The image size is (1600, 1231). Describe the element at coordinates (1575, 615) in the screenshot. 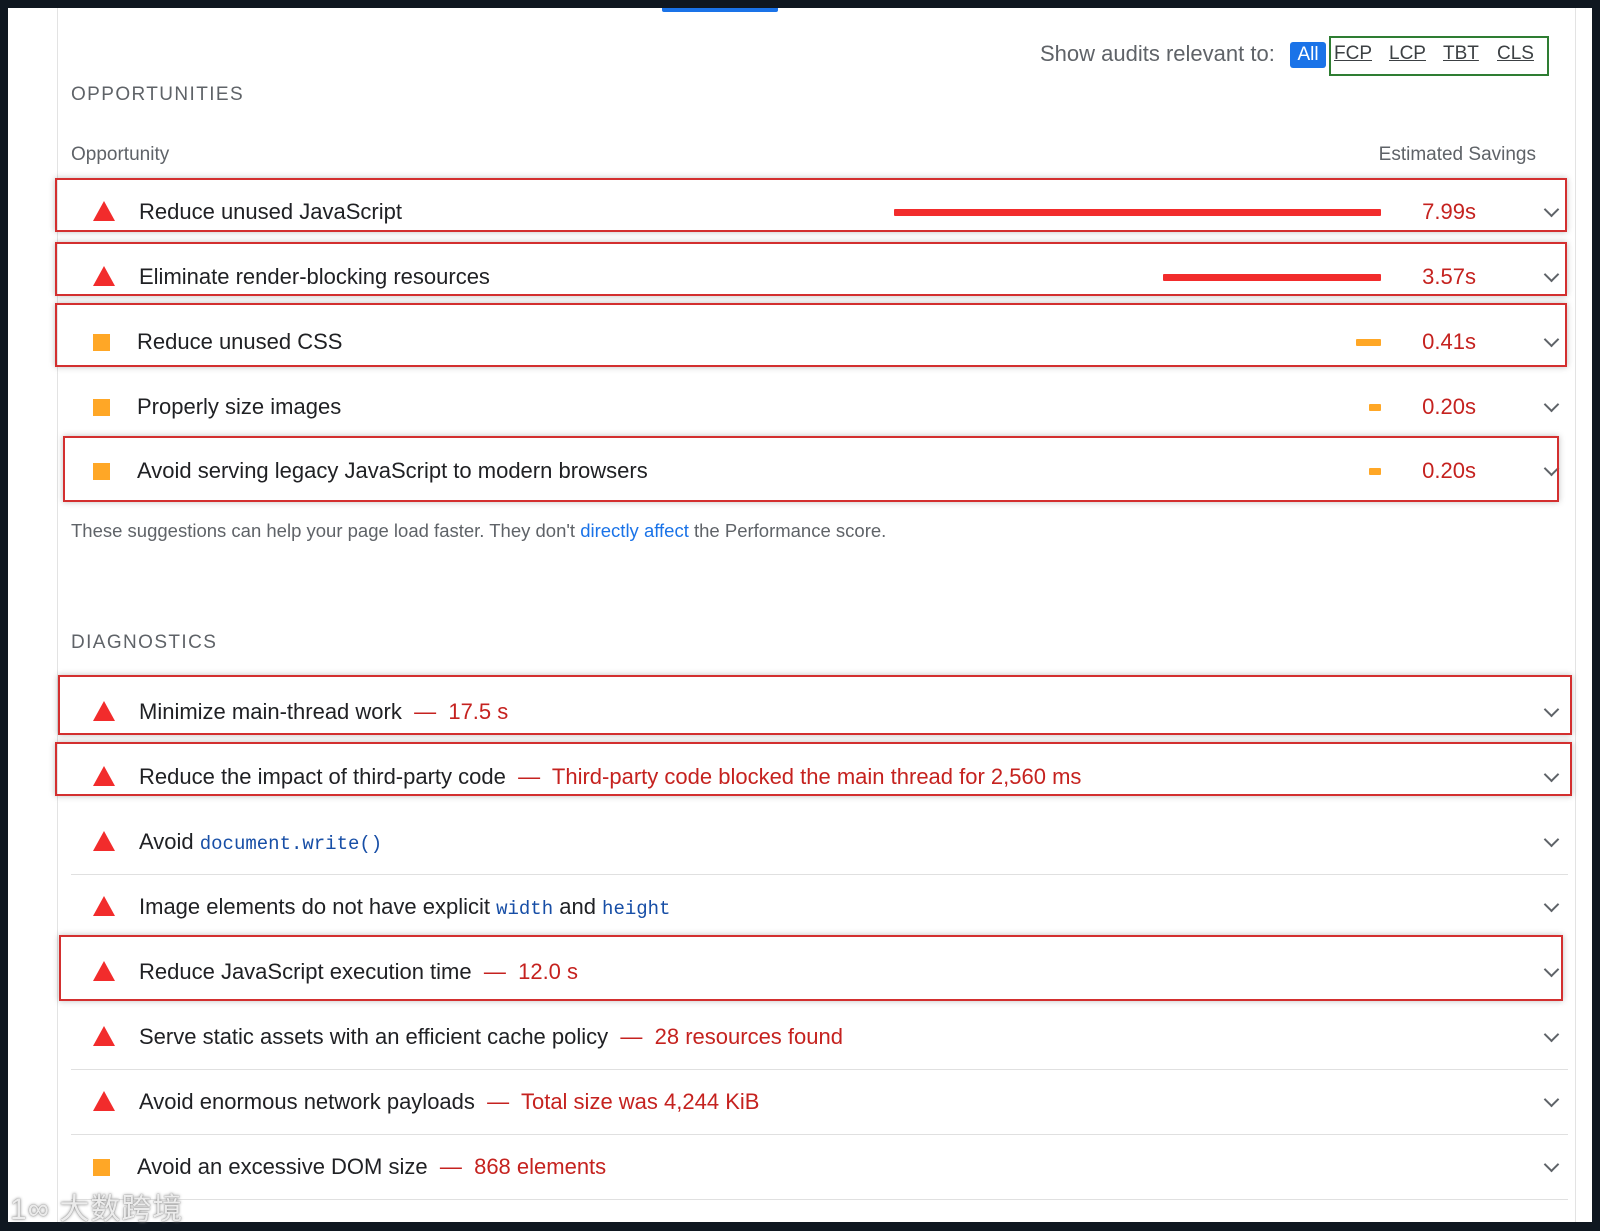

I see `right-border` at that location.